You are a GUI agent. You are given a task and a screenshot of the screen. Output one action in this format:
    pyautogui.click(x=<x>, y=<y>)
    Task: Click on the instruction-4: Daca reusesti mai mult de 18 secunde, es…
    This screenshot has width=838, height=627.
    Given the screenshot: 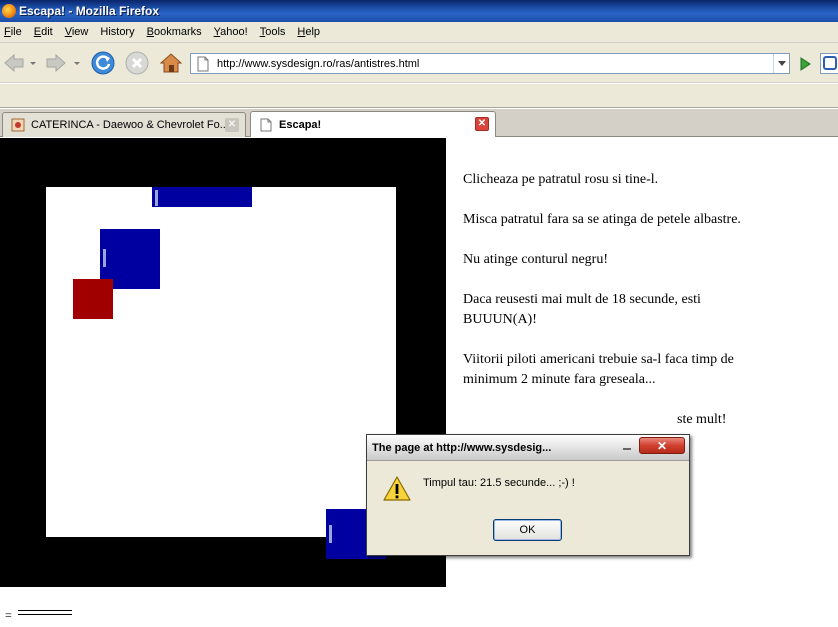 What is the action you would take?
    pyautogui.click(x=582, y=309)
    